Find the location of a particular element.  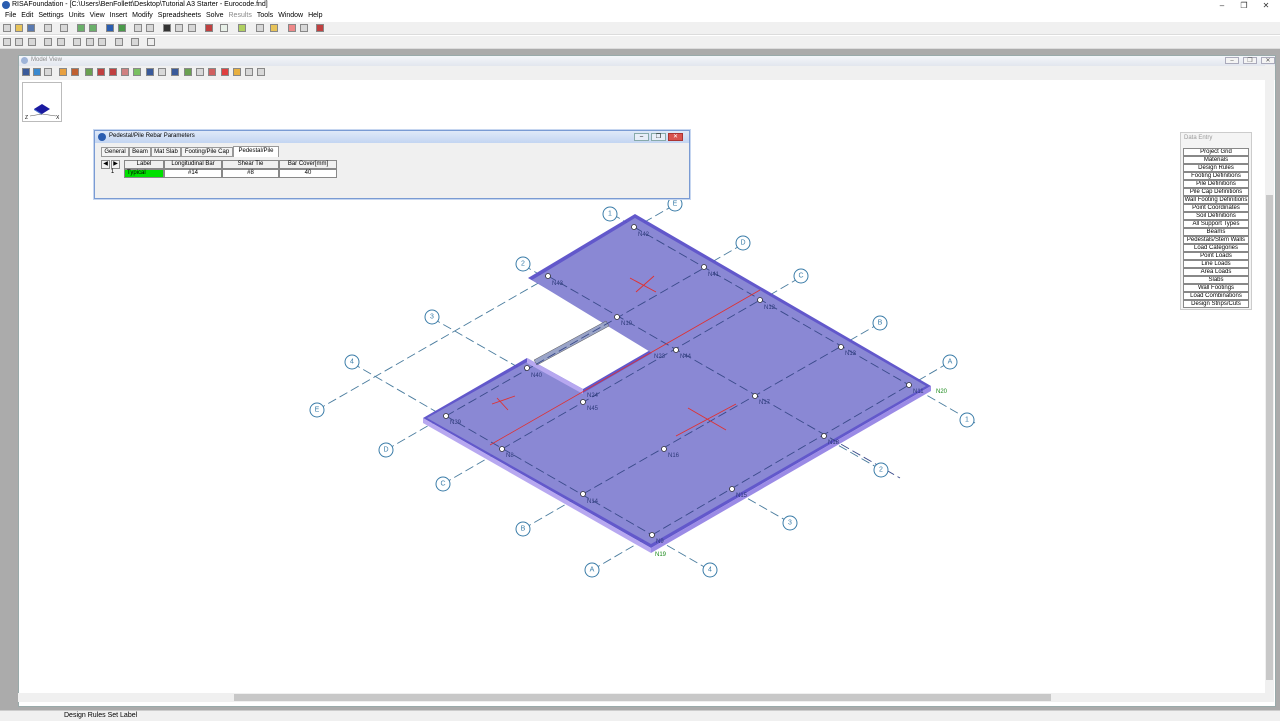

row-number: 1 is located at coordinates (112, 172).